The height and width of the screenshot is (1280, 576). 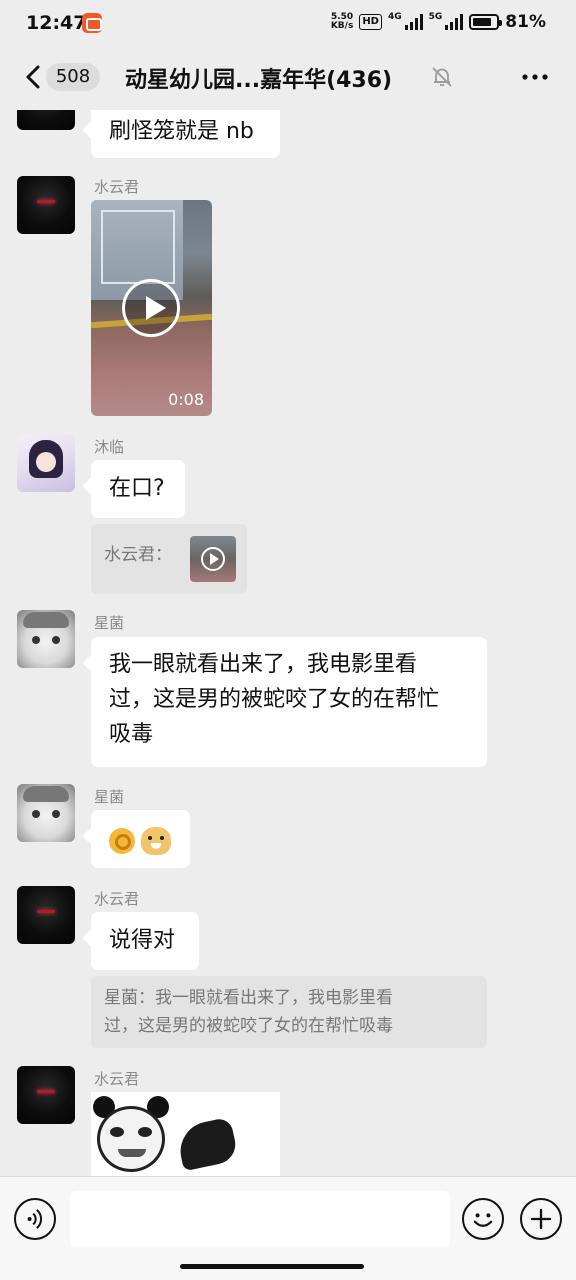 What do you see at coordinates (482, 22) in the screenshot?
I see `battery-level` at bounding box center [482, 22].